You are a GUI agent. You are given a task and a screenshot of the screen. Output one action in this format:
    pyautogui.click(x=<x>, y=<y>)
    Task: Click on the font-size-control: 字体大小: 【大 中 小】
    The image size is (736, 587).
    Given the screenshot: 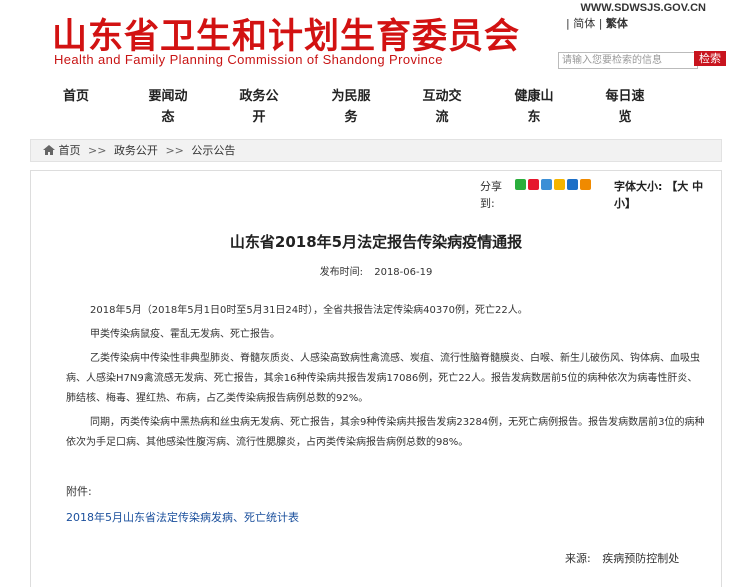 What is the action you would take?
    pyautogui.click(x=666, y=195)
    